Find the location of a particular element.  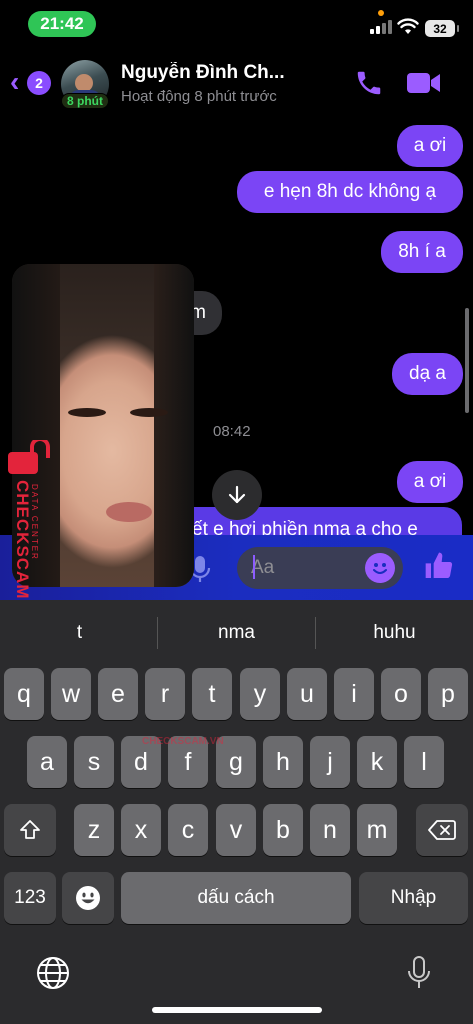

suggestion-1: t is located at coordinates (79, 633).